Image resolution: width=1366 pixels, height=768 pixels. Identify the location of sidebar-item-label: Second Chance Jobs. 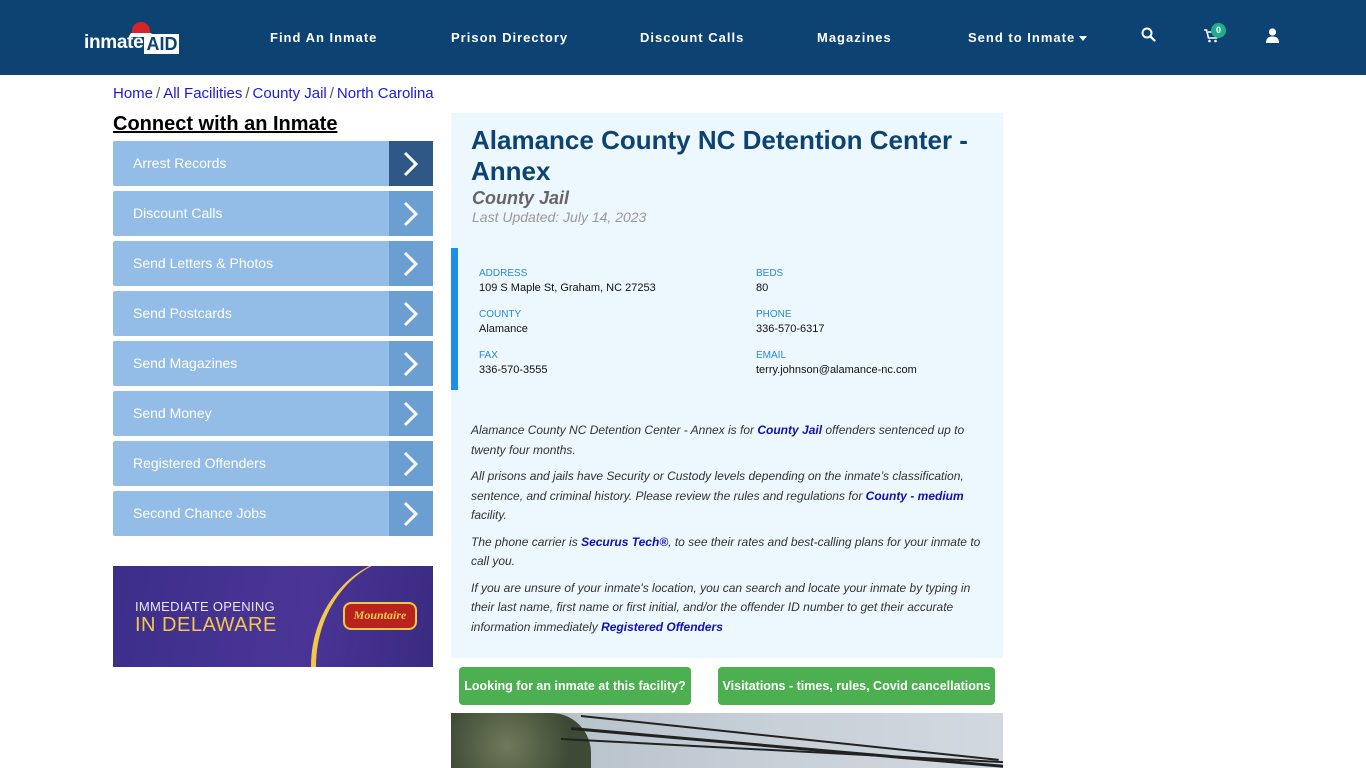
(200, 513).